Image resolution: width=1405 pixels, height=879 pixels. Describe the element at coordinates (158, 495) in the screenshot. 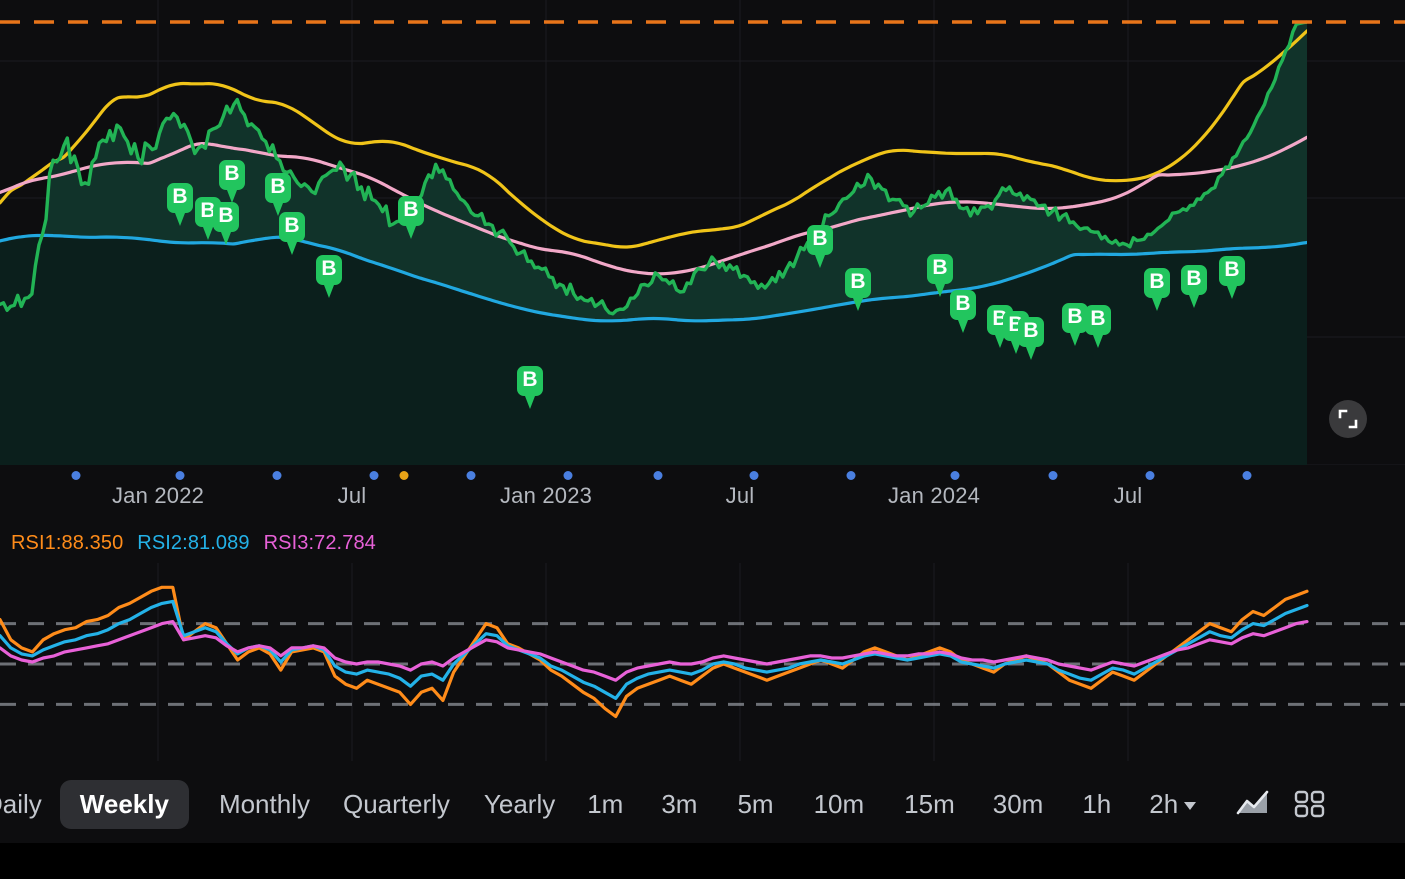

I see `axis-tick-label: Jan 2022` at that location.